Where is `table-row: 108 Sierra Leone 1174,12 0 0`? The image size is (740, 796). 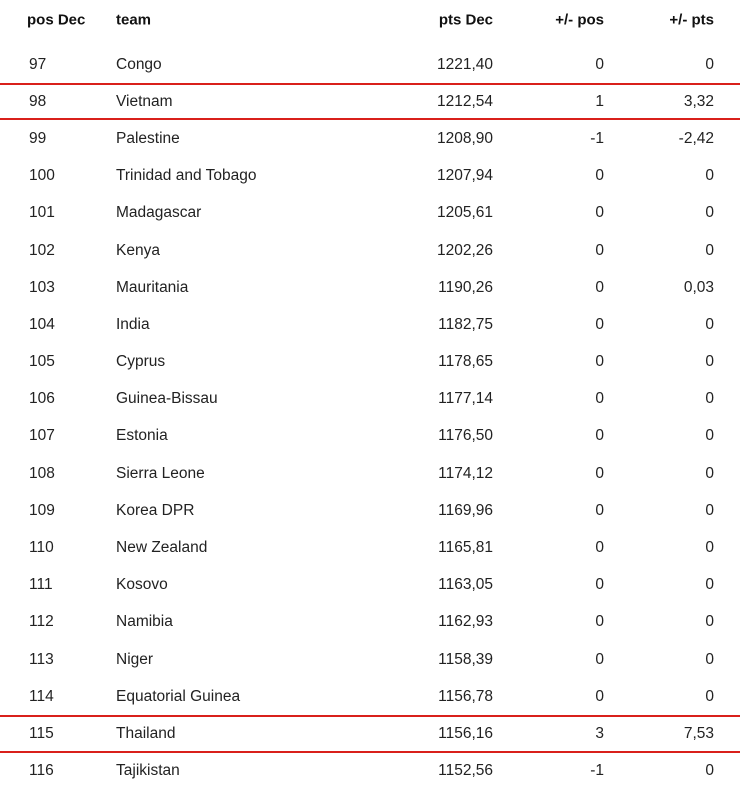 table-row: 108 Sierra Leone 1174,12 0 0 is located at coordinates (370, 473).